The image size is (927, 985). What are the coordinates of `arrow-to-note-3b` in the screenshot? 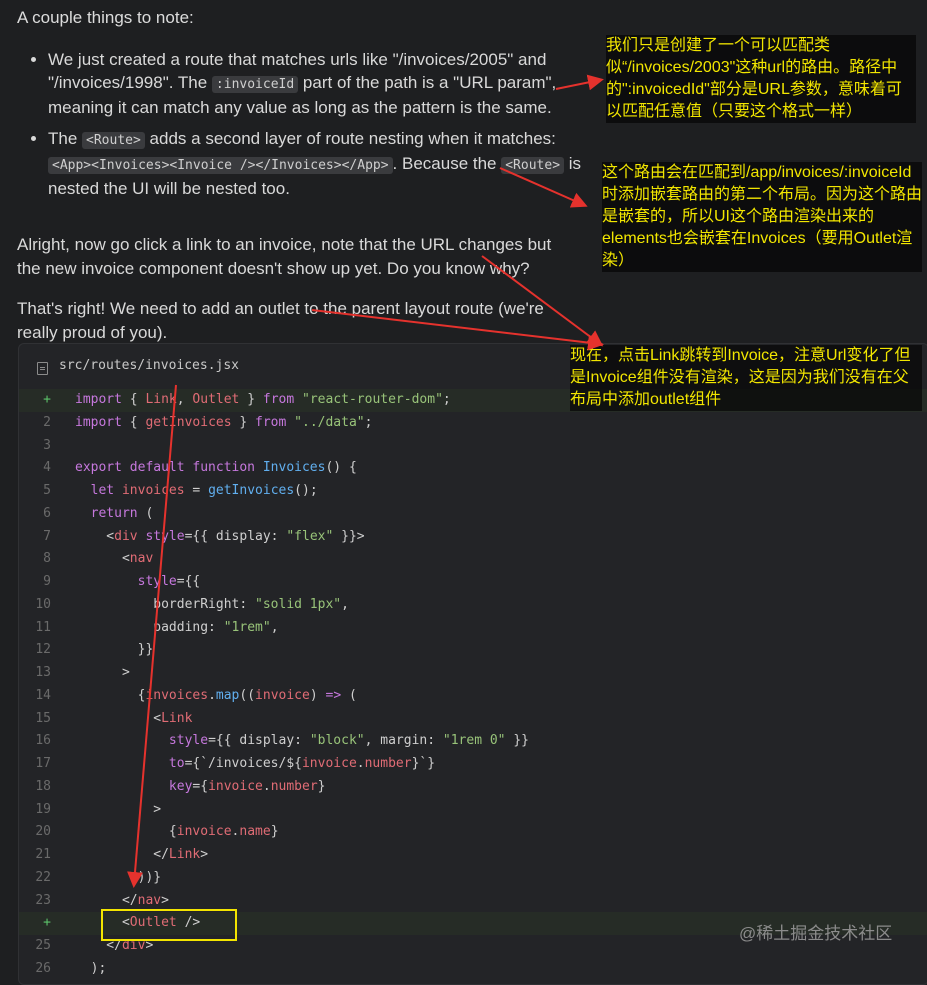 It's located at (457, 330).